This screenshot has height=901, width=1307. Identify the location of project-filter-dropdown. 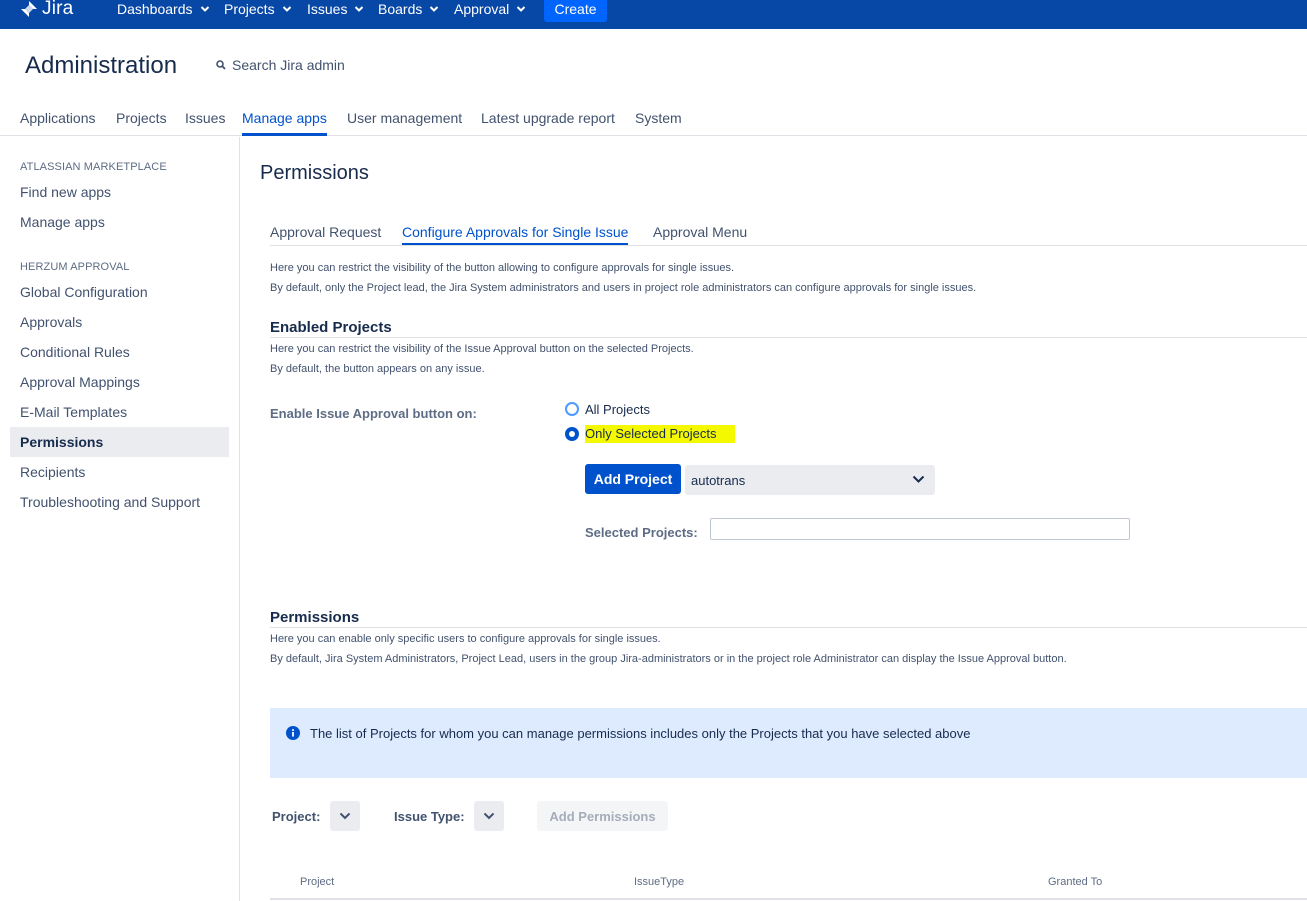
(345, 816).